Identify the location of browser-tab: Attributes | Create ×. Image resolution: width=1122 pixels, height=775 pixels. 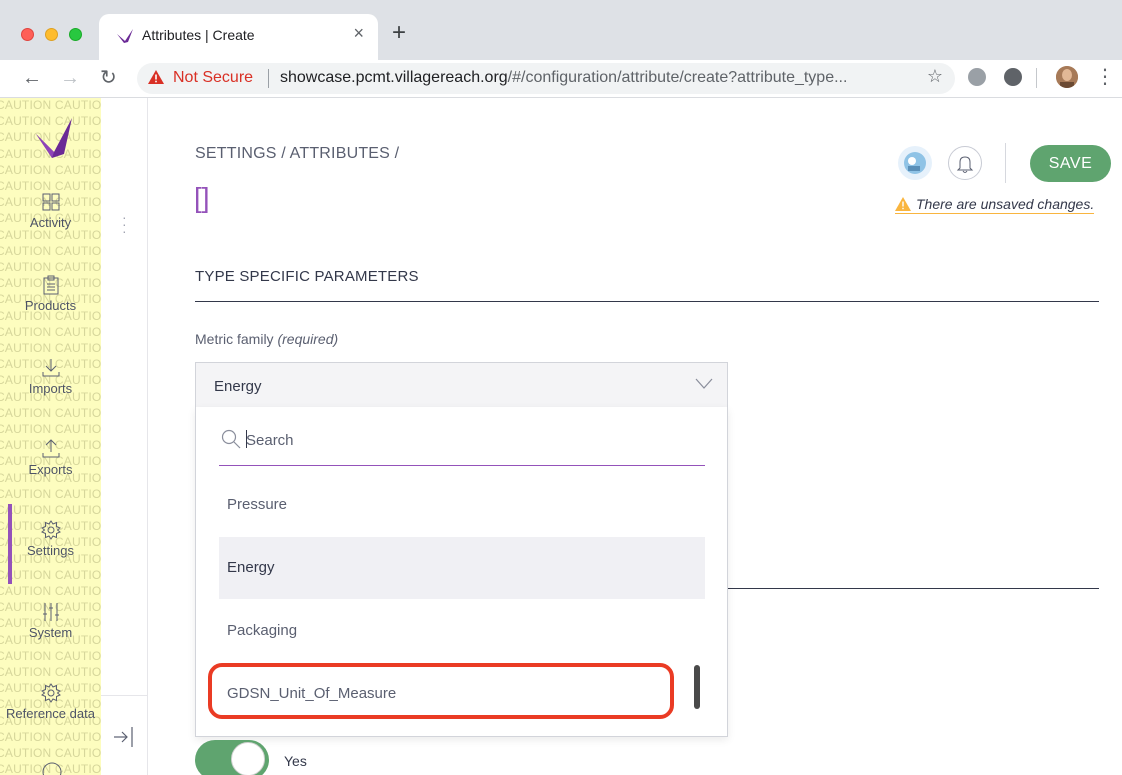
(238, 37).